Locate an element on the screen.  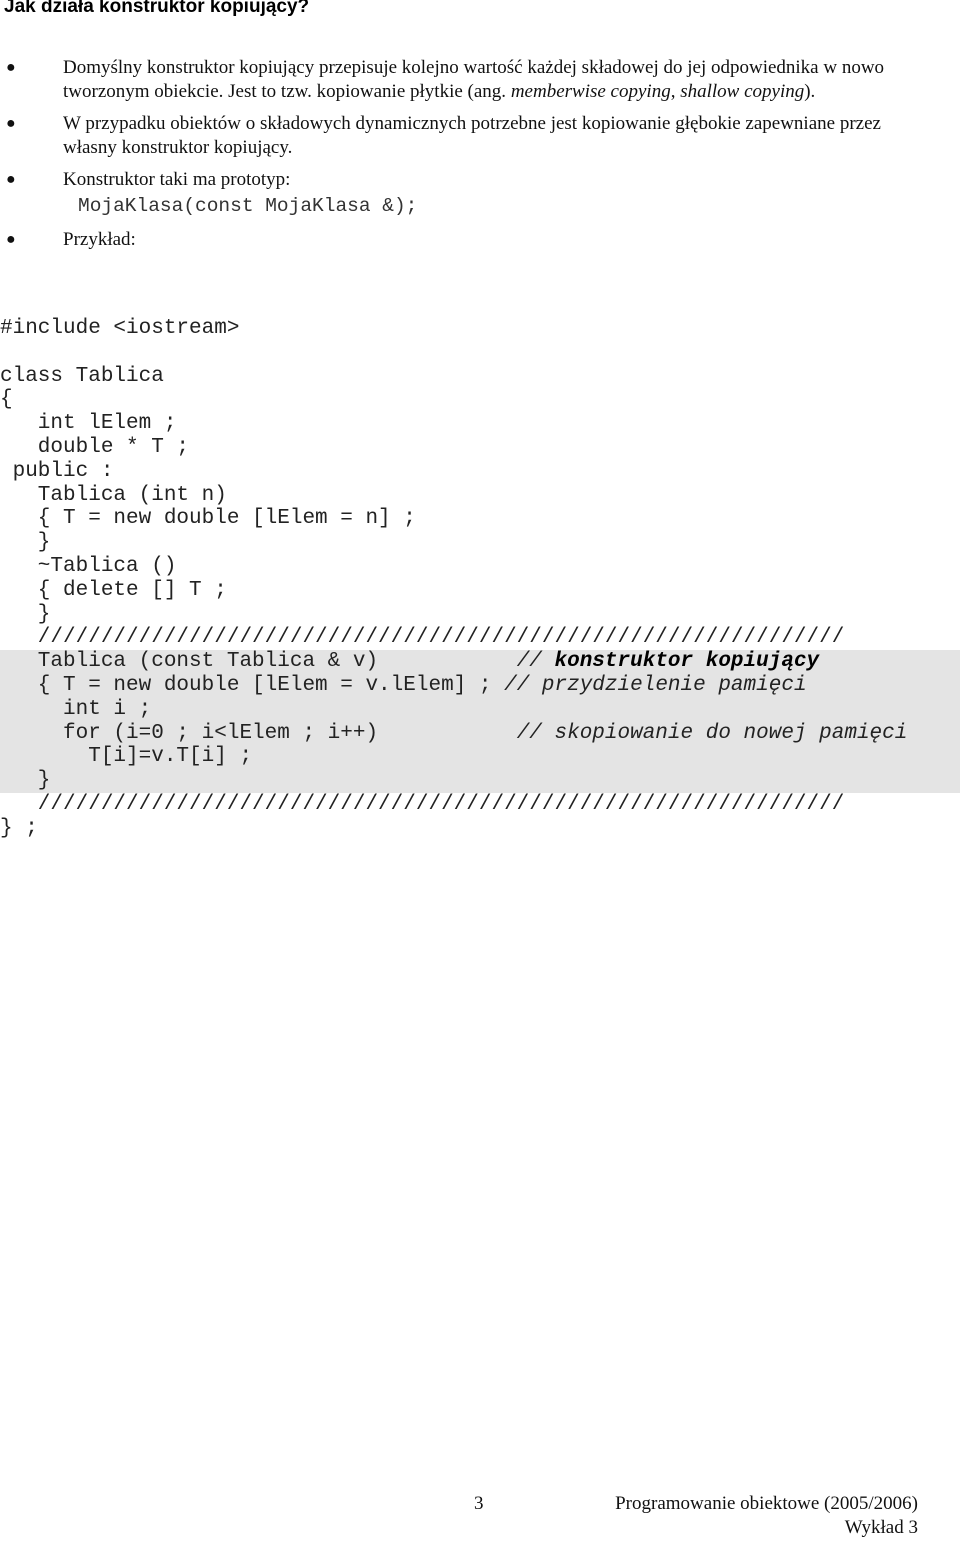
code-text: double * T ; is located at coordinates (95, 447).